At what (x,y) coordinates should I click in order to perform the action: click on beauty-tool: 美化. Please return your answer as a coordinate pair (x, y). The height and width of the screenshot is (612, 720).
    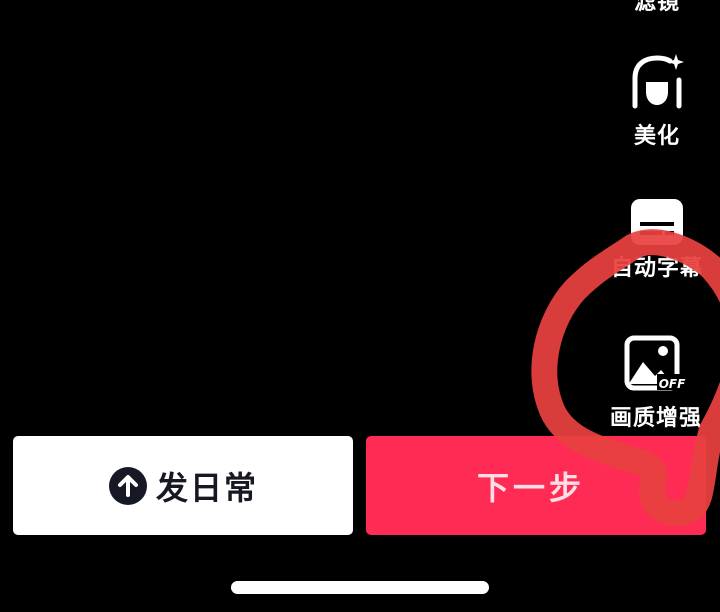
    Looking at the image, I should click on (656, 101).